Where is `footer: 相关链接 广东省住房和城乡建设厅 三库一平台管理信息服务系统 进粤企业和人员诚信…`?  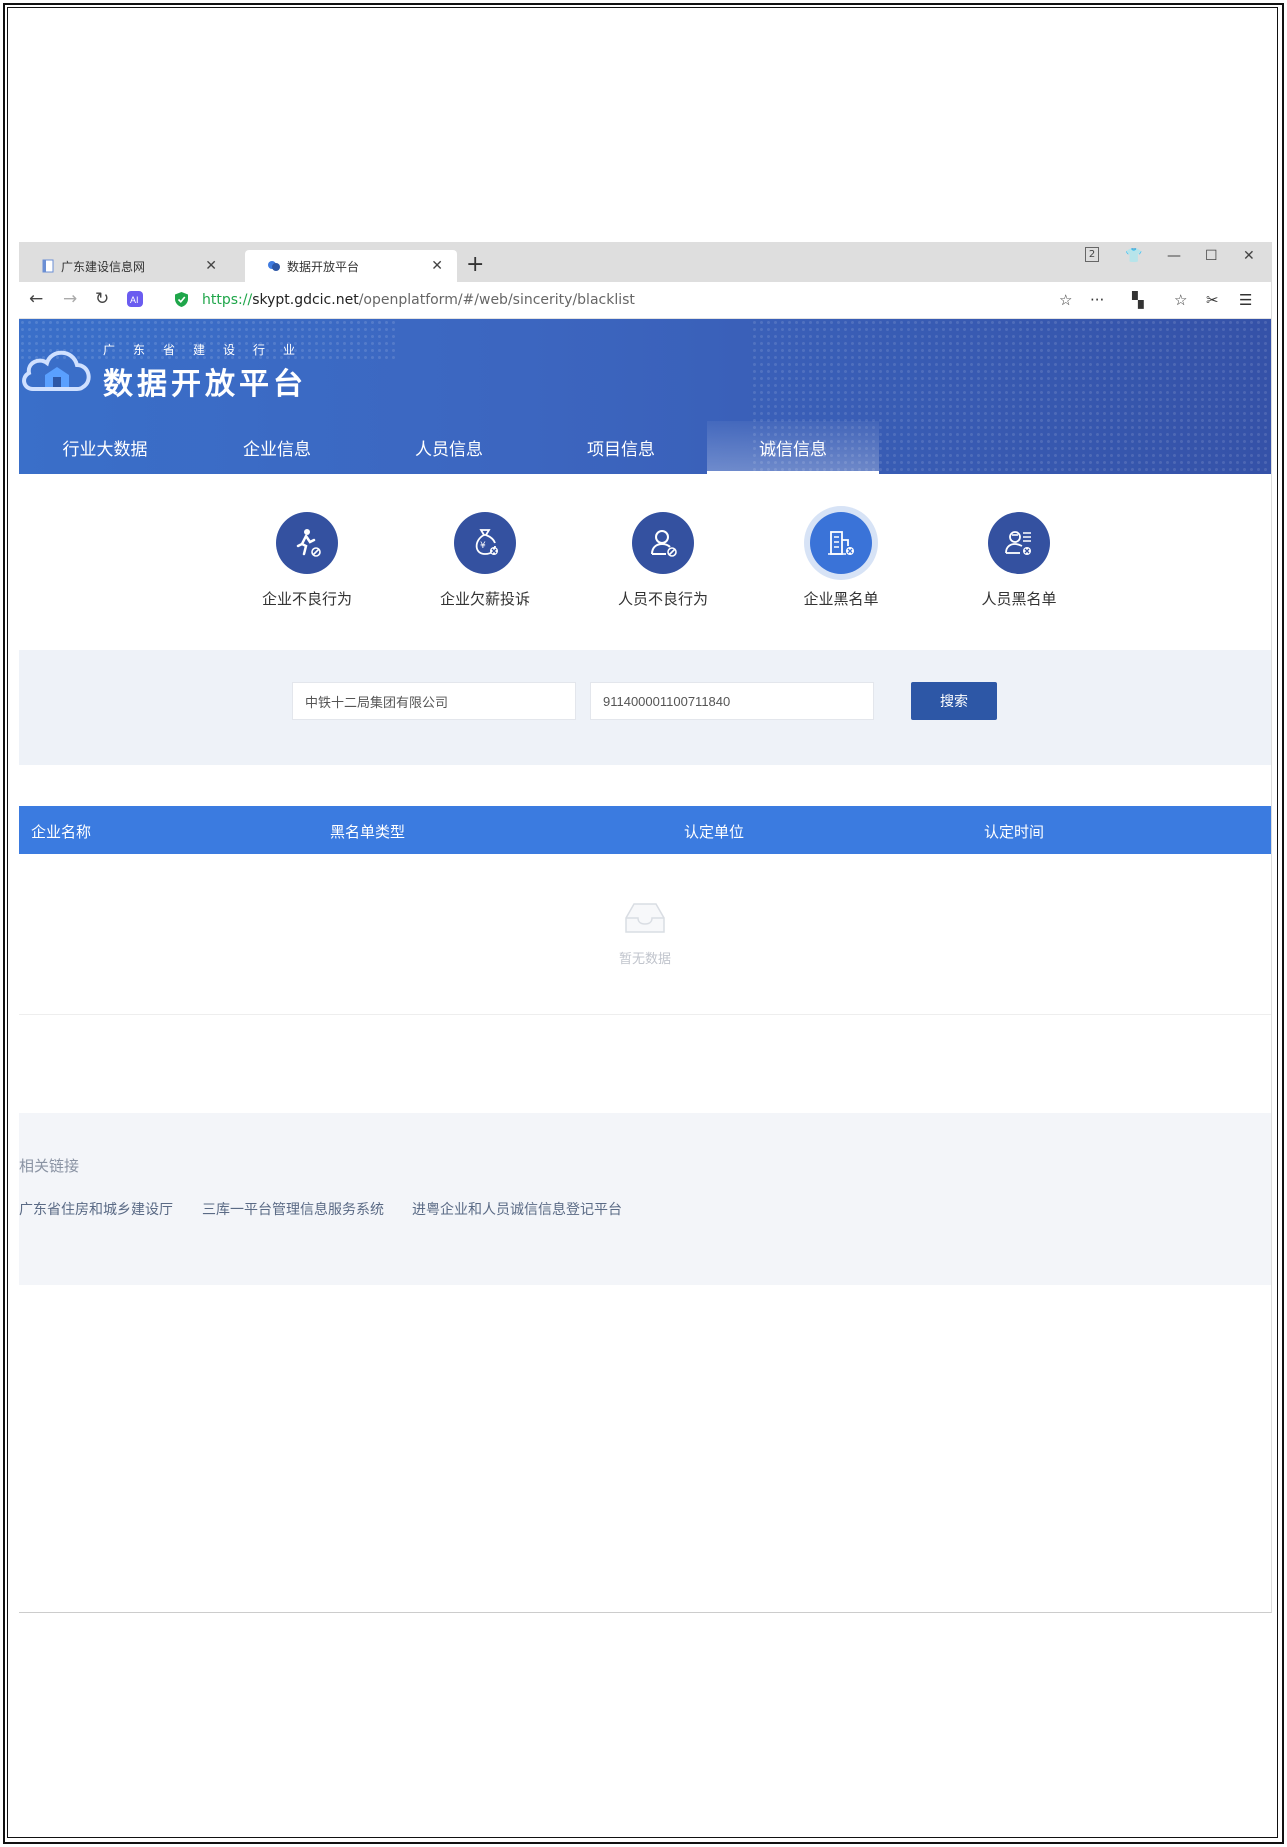
footer: 相关链接 广东省住房和城乡建设厅 三库一平台管理信息服务系统 进粤企业和人员诚信… is located at coordinates (645, 1199).